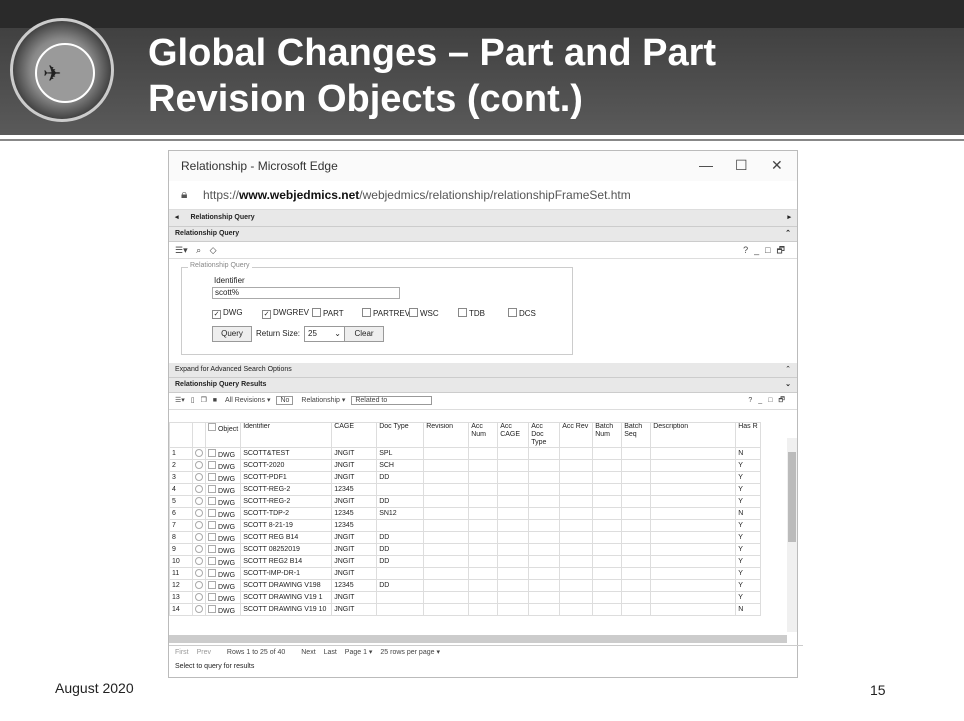  Describe the element at coordinates (544, 435) in the screenshot. I see `col-accdoctype: Acc Doc Type` at that location.